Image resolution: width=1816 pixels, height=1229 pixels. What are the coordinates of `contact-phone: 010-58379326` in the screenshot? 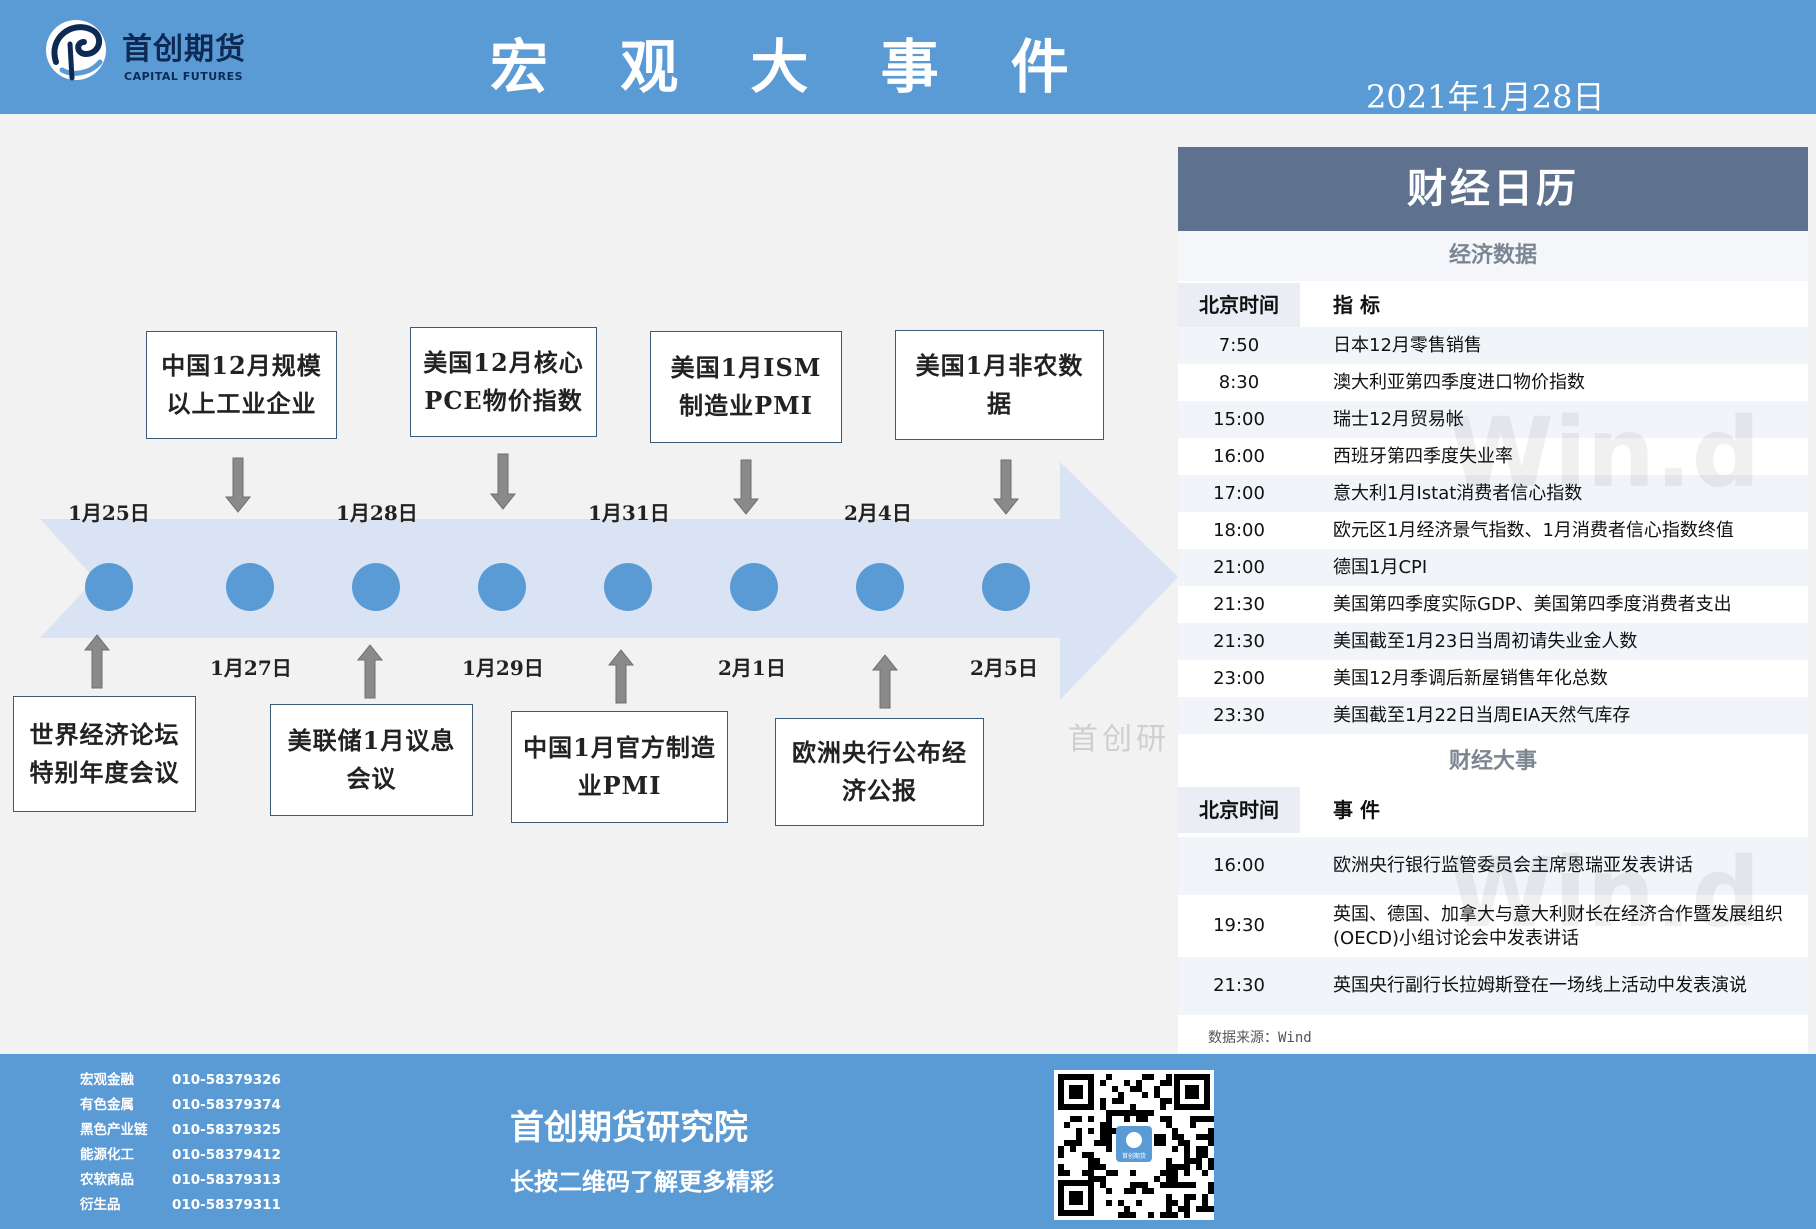 It's located at (226, 1080).